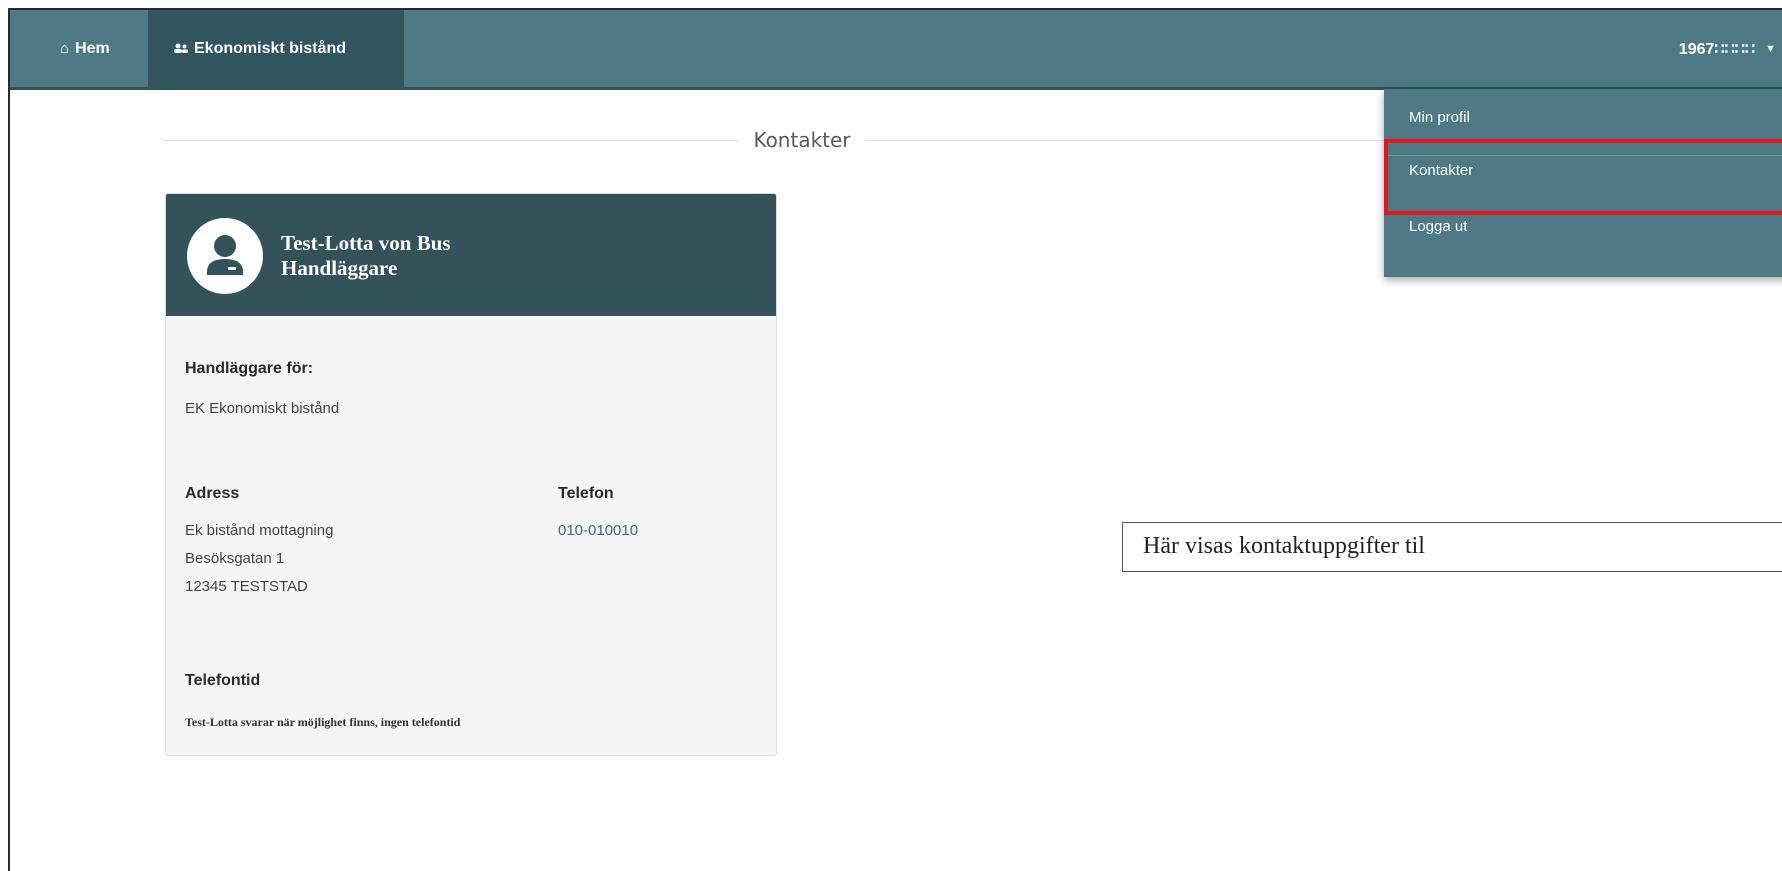 This screenshot has height=871, width=1782. Describe the element at coordinates (270, 48) in the screenshot. I see `nav-ek-label: Ekonomiskt bistånd` at that location.